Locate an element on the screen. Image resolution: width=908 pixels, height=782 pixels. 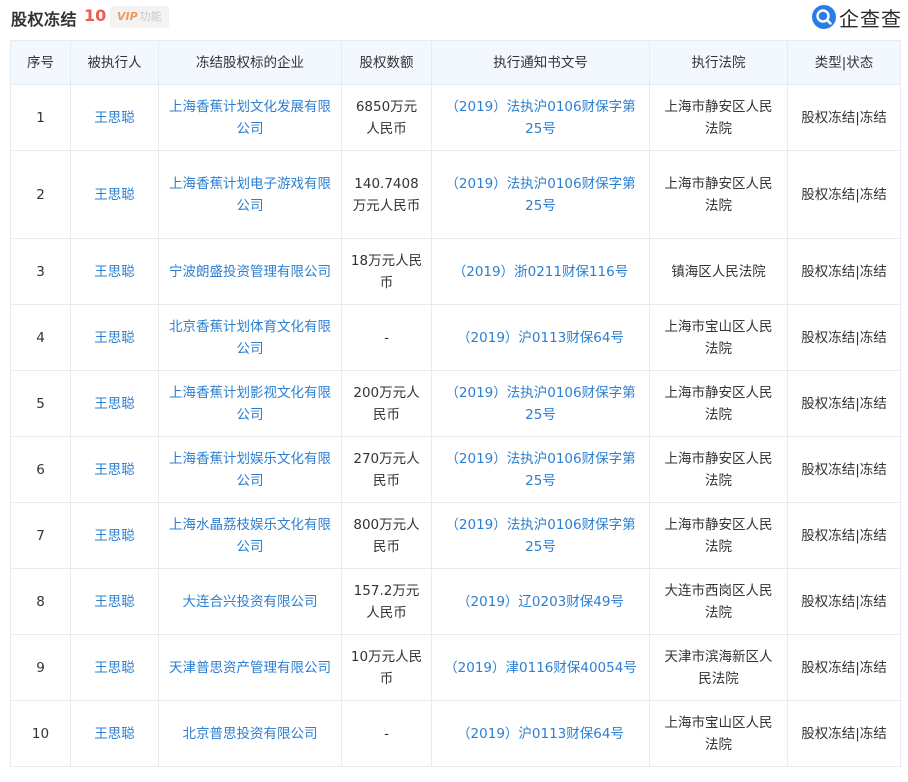
vip-label: VIP is located at coordinates (127, 16).